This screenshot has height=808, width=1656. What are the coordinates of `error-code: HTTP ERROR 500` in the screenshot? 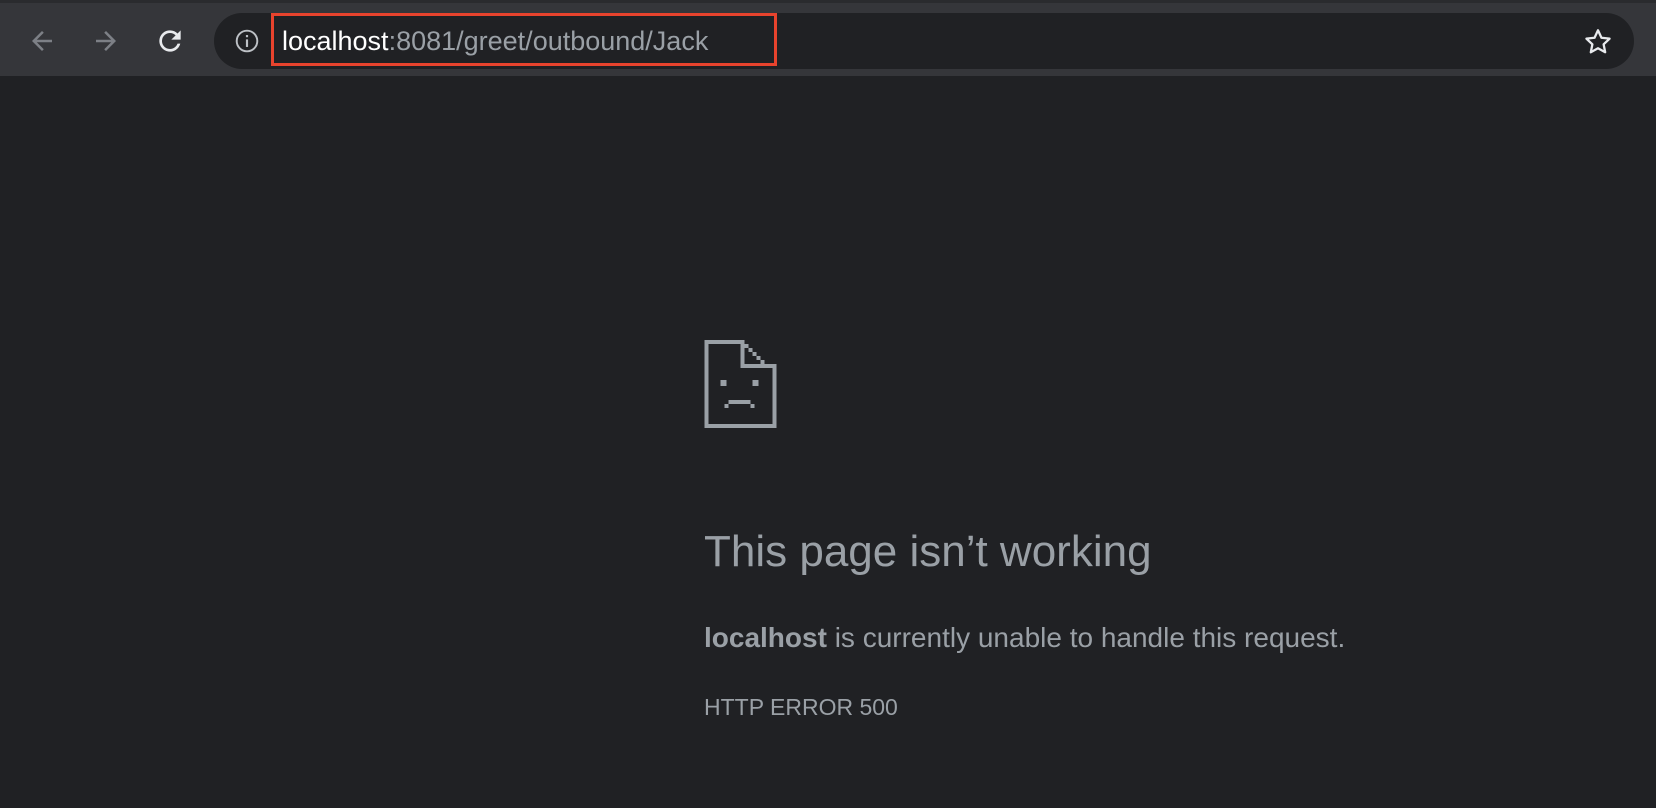 It's located at (801, 707).